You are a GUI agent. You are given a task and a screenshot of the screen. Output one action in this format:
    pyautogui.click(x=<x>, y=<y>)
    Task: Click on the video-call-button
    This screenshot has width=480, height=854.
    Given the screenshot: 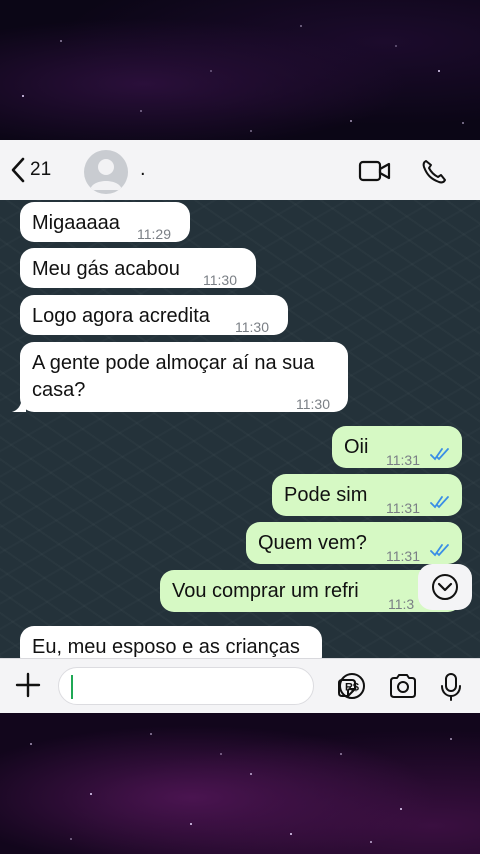 What is the action you would take?
    pyautogui.click(x=375, y=173)
    